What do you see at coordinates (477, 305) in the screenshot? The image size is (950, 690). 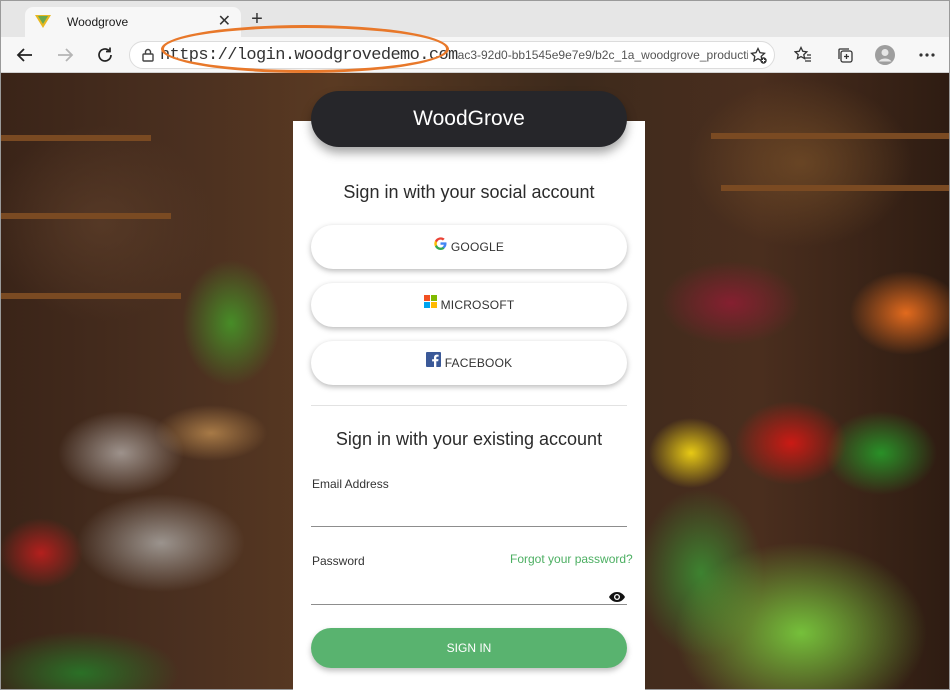 I see `microsoft-label: MICROSOFT` at bounding box center [477, 305].